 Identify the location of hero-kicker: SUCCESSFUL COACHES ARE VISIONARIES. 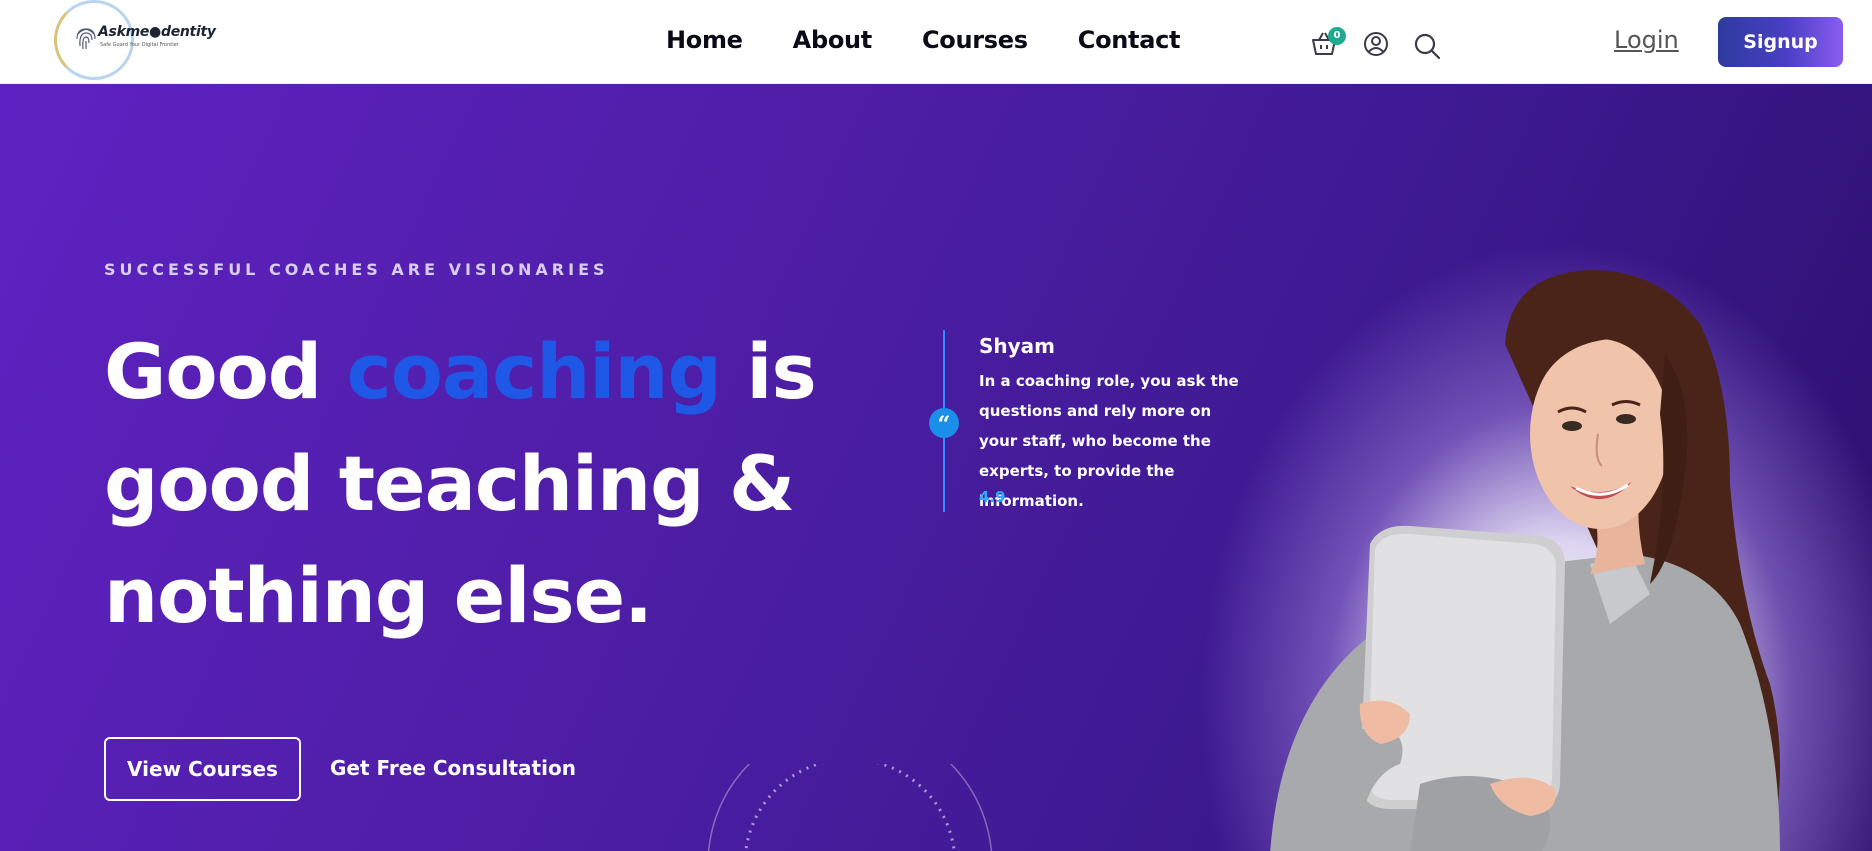
(356, 269).